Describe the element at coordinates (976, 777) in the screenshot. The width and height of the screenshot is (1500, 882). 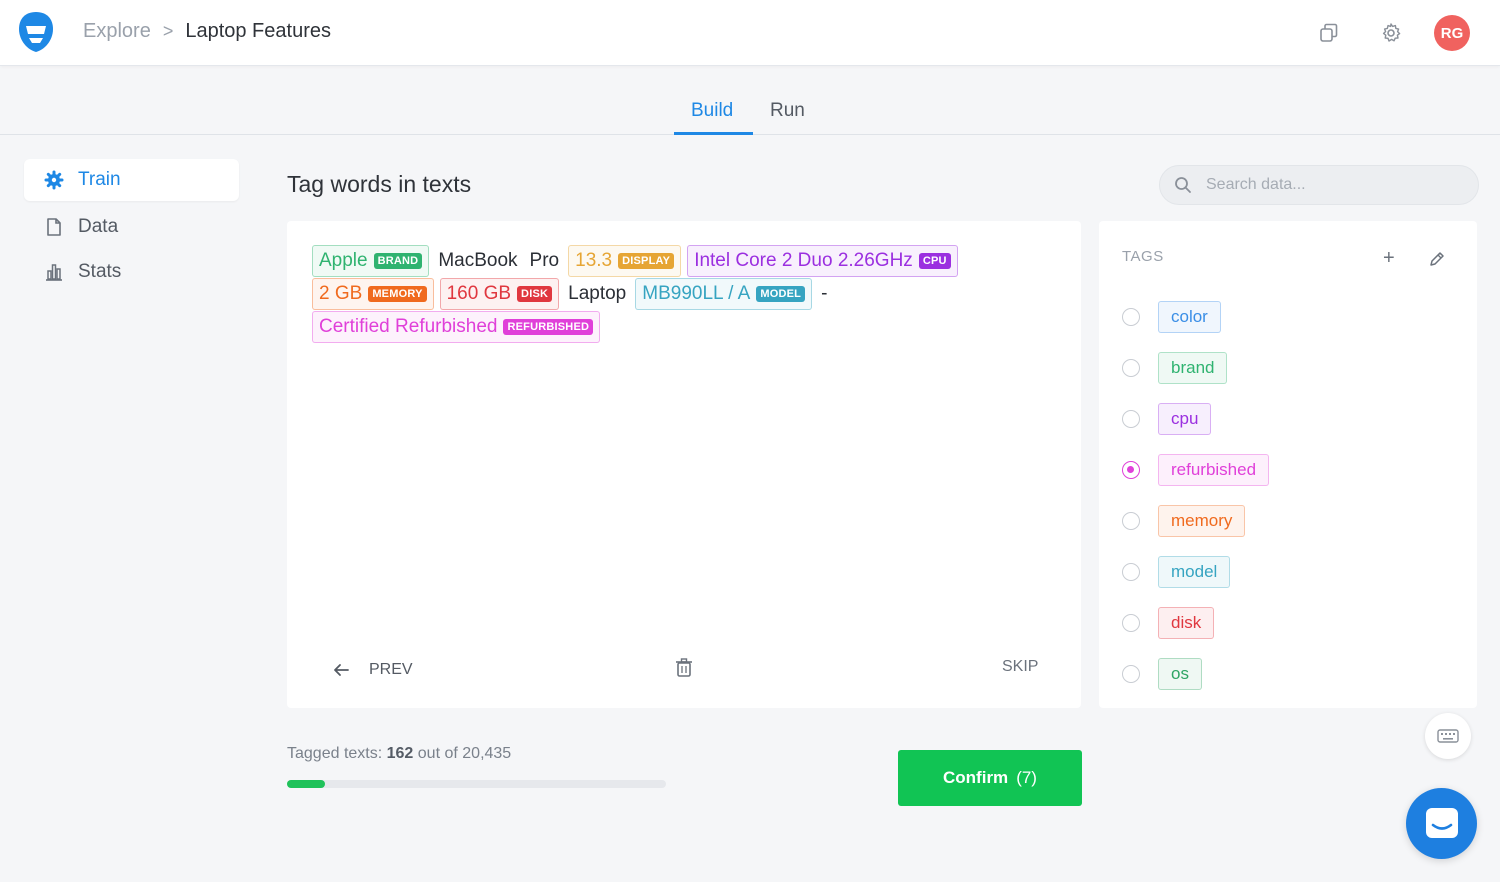
I see `confirm-label: Confirm` at that location.